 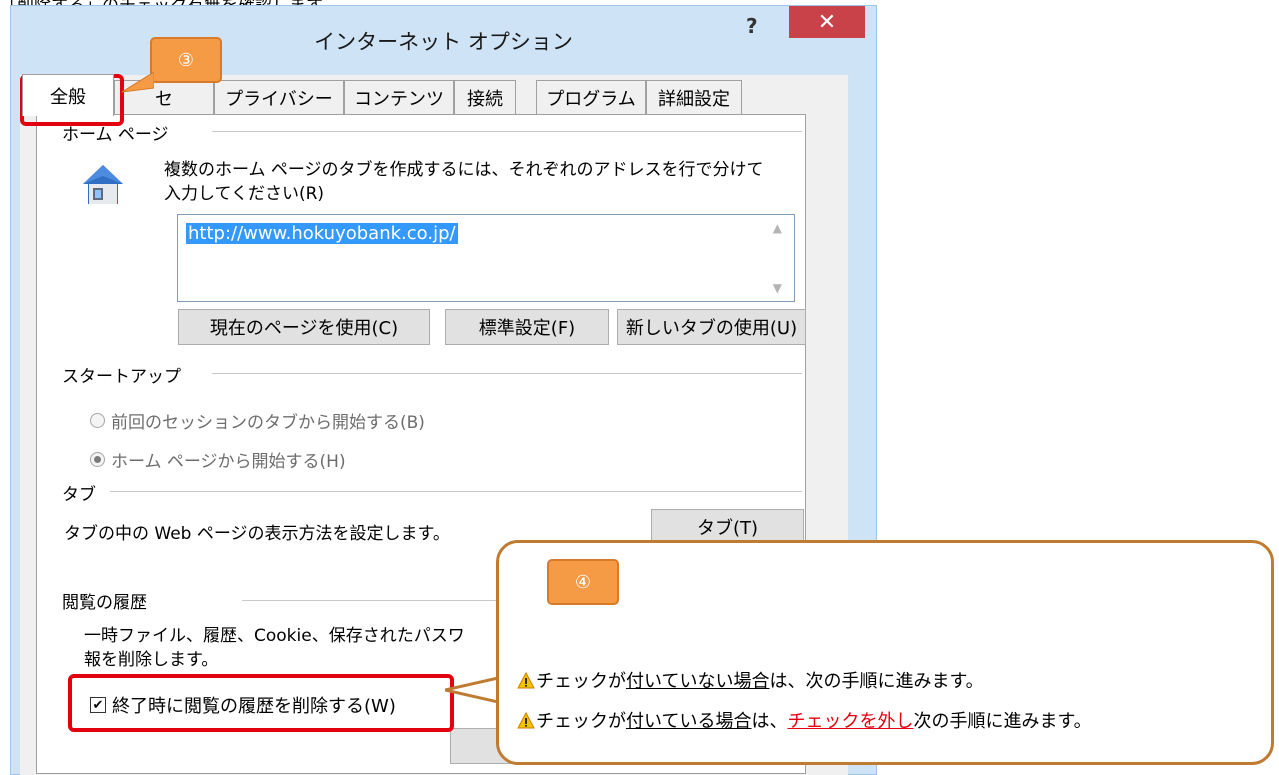 I want to click on home-section-divider, so click(x=507, y=131).